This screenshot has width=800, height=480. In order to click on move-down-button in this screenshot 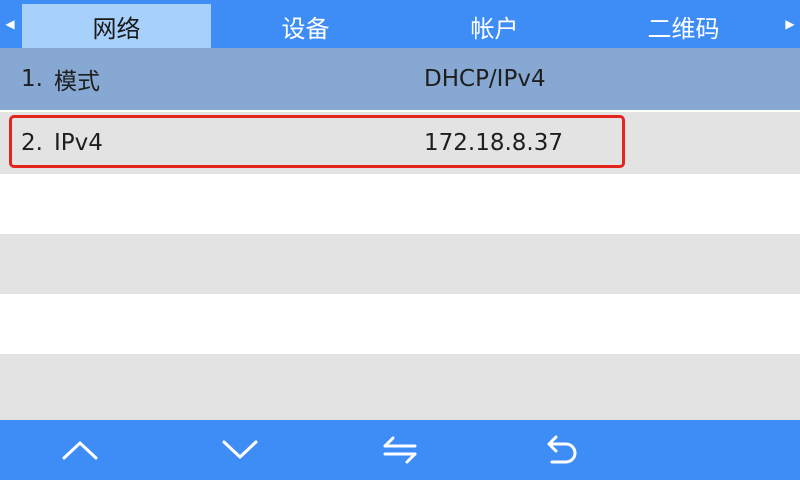, I will do `click(240, 450)`.